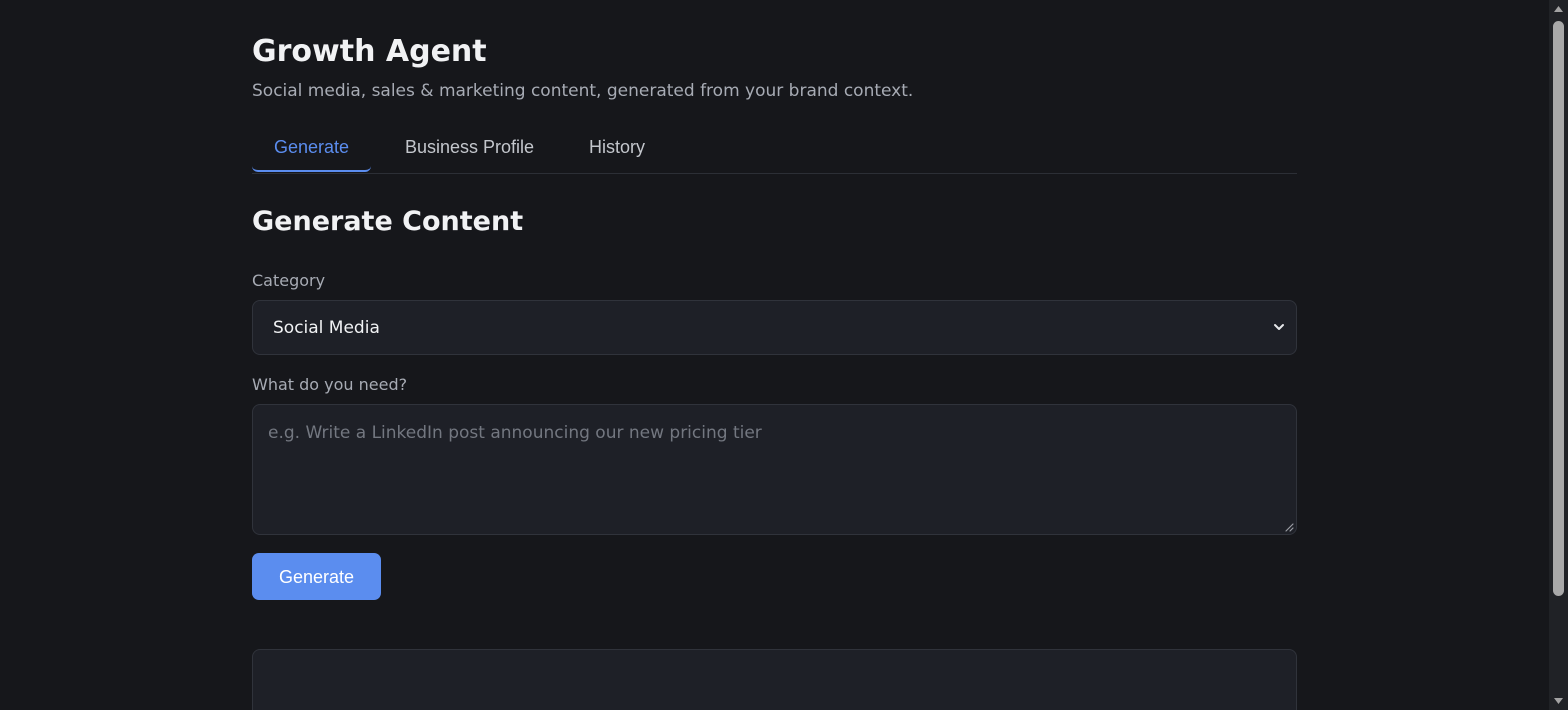 Image resolution: width=1568 pixels, height=710 pixels. What do you see at coordinates (388, 221) in the screenshot?
I see `section-title: Generate Content` at bounding box center [388, 221].